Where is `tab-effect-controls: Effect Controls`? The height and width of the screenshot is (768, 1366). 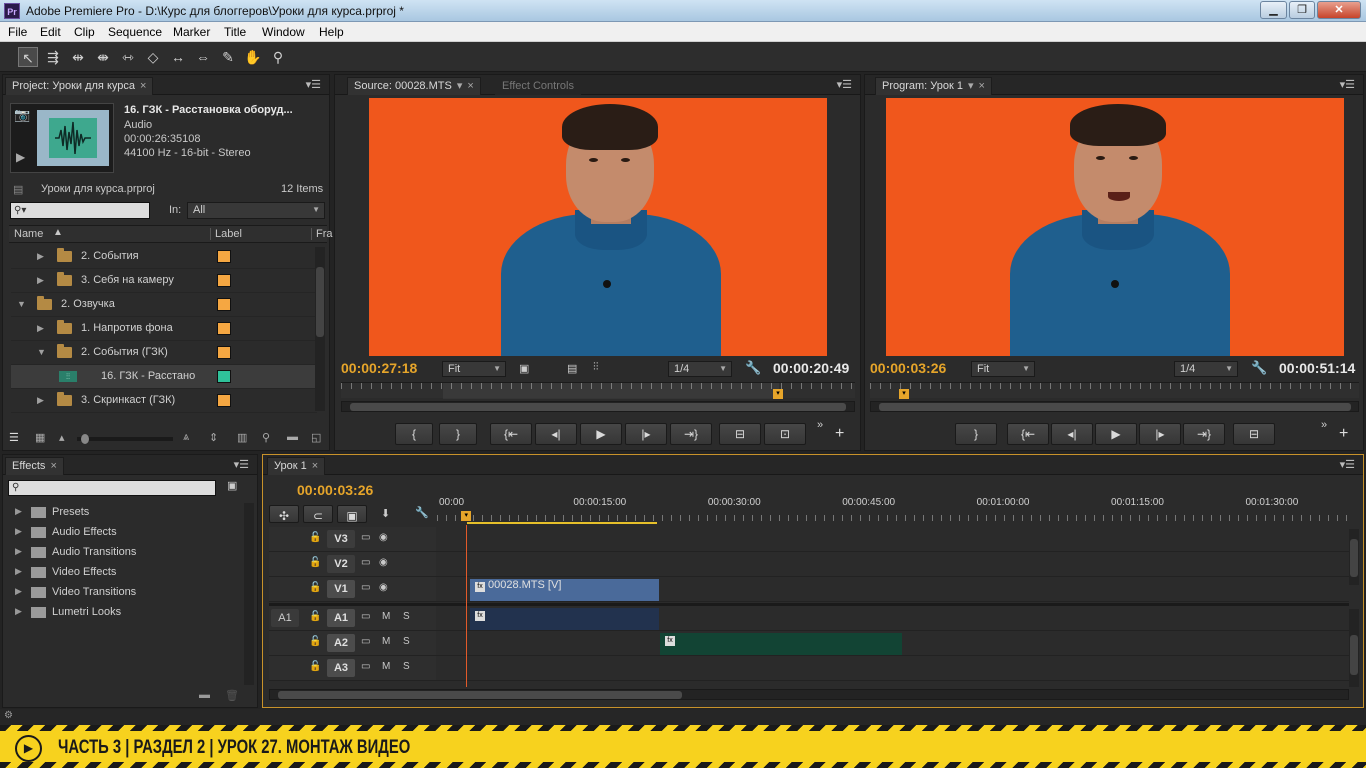 tab-effect-controls: Effect Controls is located at coordinates (538, 86).